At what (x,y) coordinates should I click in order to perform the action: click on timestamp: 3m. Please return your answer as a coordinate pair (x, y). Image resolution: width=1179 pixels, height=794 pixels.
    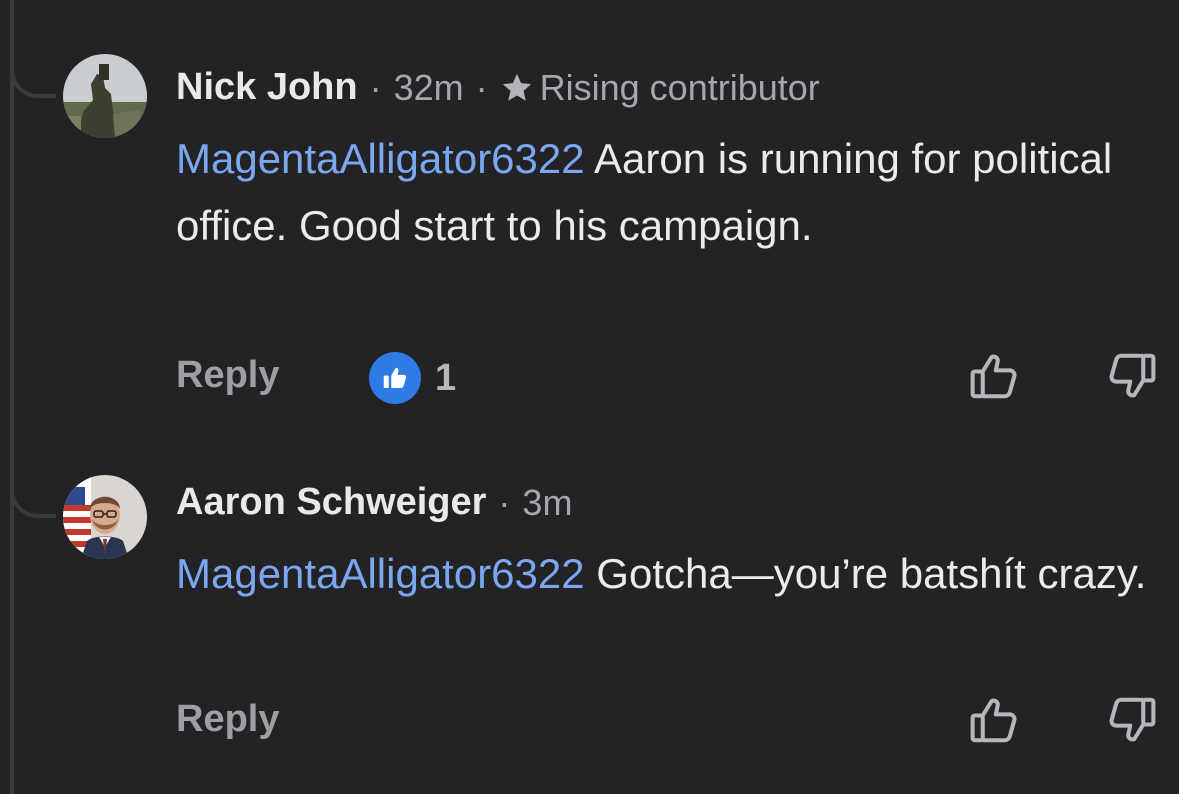
    Looking at the image, I should click on (547, 502).